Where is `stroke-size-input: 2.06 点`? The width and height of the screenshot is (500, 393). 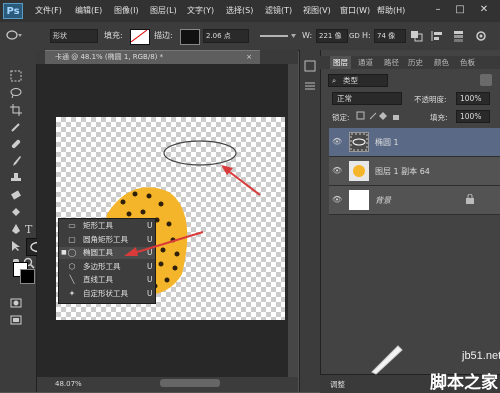
stroke-size-input: 2.06 点 is located at coordinates (226, 36).